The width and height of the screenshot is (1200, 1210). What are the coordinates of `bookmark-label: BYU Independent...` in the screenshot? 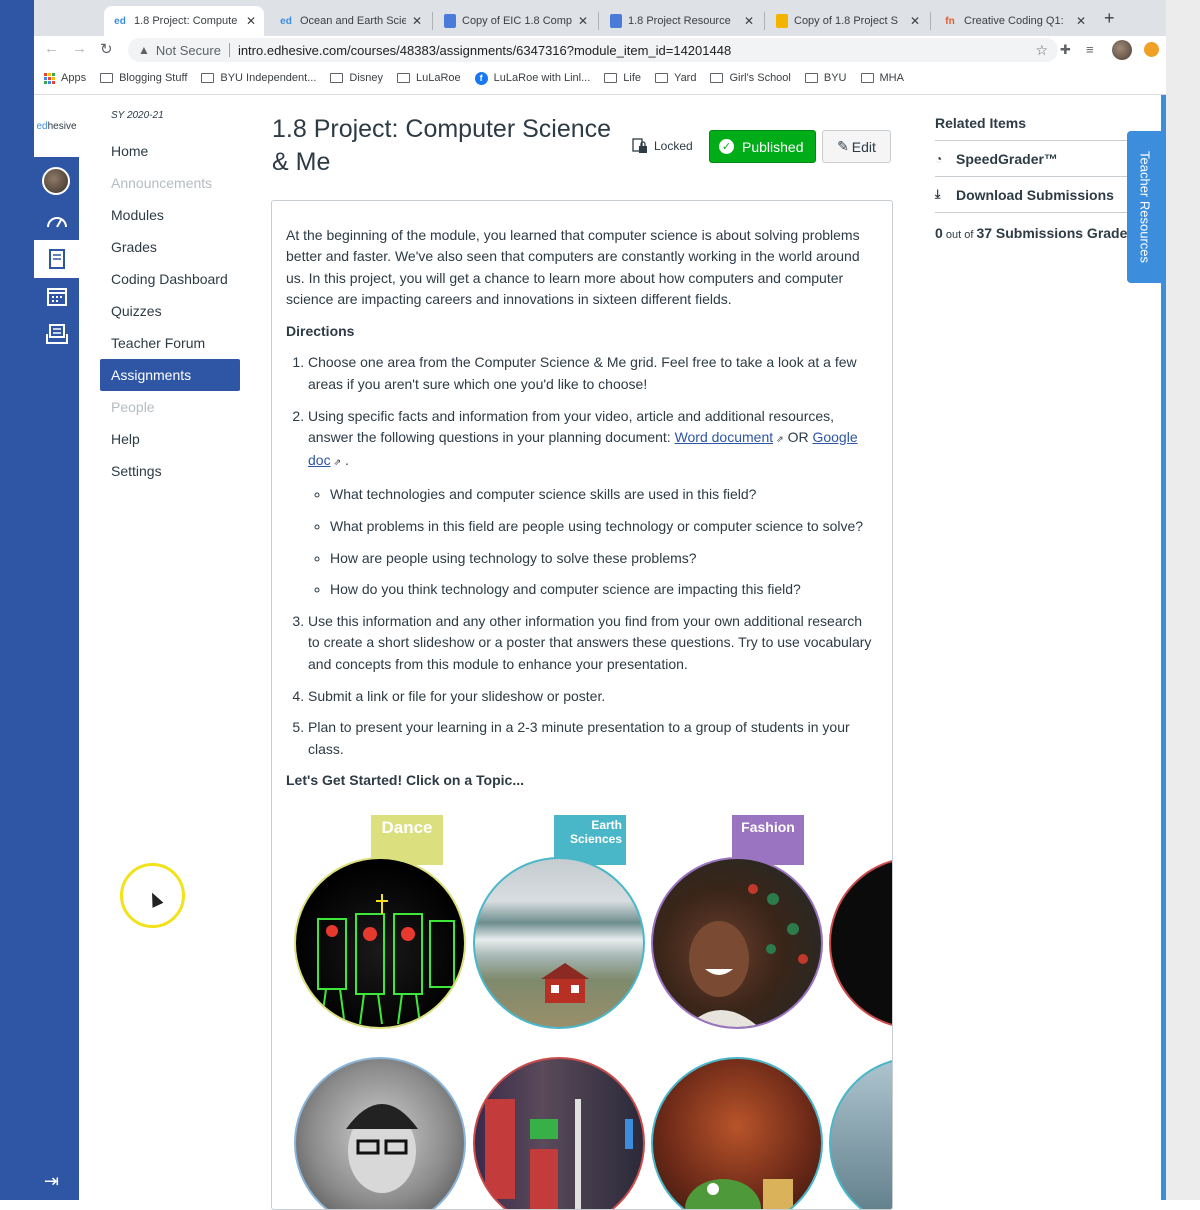 It's located at (268, 78).